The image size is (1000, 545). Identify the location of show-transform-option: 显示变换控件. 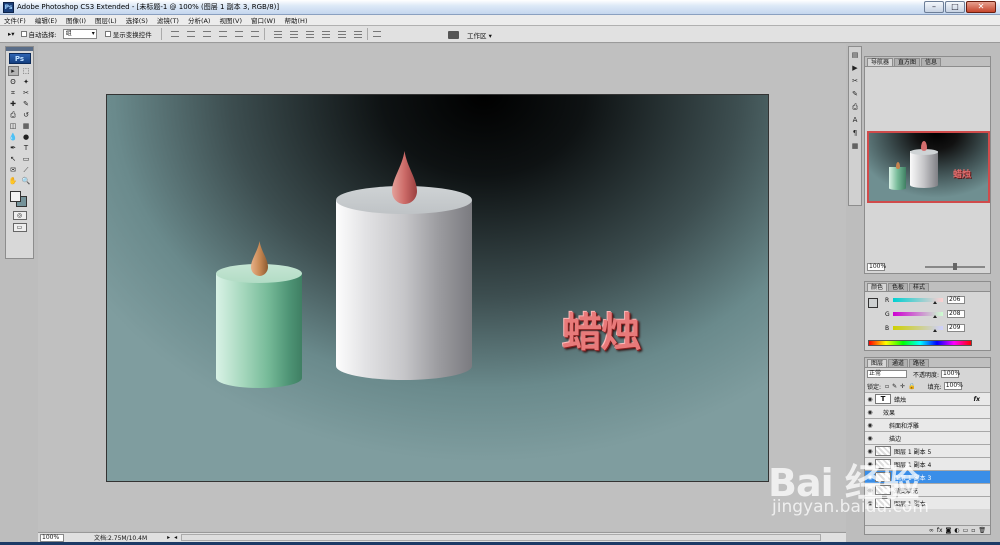
(128, 34).